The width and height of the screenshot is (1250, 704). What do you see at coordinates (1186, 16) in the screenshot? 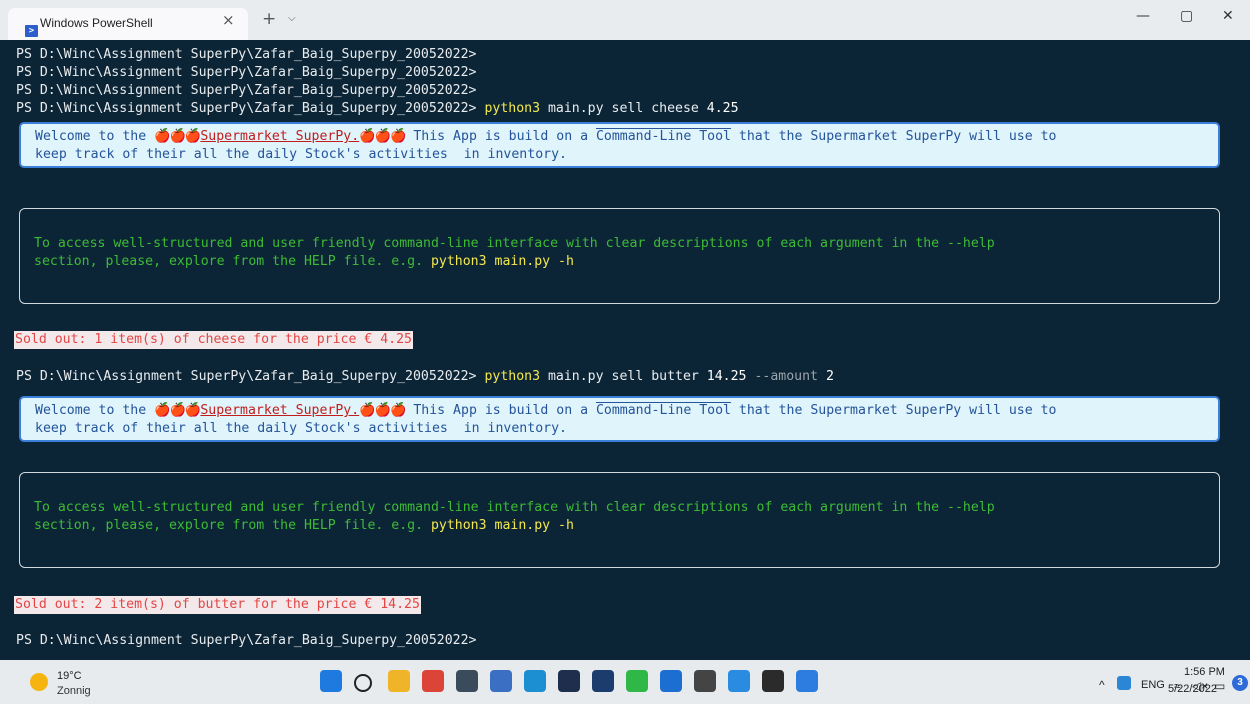
I see `maximize-button: ▢` at bounding box center [1186, 16].